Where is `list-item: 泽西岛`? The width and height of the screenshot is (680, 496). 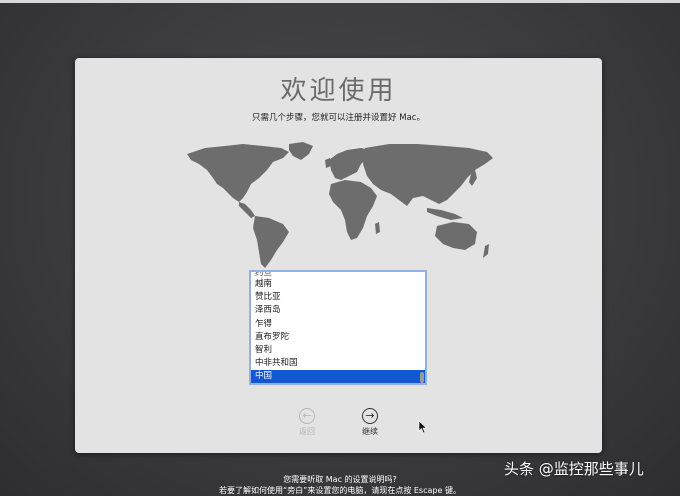 list-item: 泽西岛 is located at coordinates (338, 310).